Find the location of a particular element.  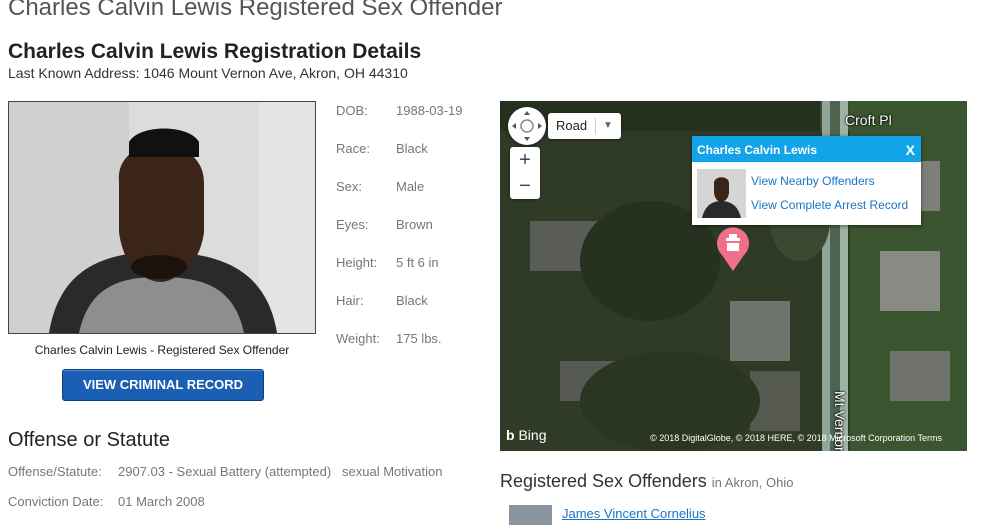

chevron-down-icon: ▼ is located at coordinates (608, 125).